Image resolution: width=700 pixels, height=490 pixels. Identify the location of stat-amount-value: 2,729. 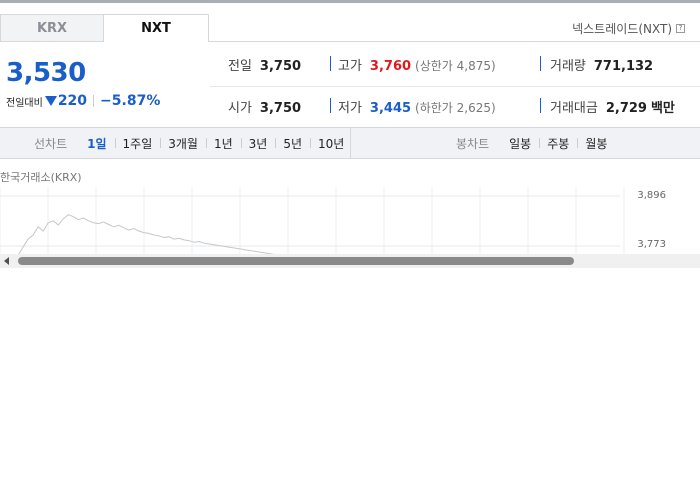
(626, 108).